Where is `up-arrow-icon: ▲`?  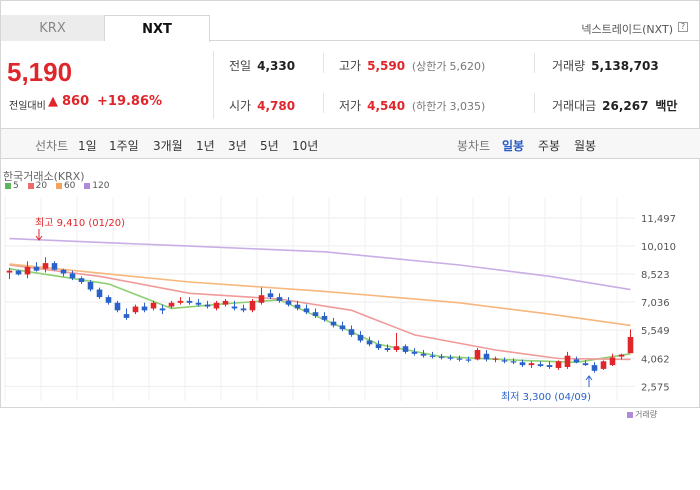 up-arrow-icon: ▲ is located at coordinates (53, 101).